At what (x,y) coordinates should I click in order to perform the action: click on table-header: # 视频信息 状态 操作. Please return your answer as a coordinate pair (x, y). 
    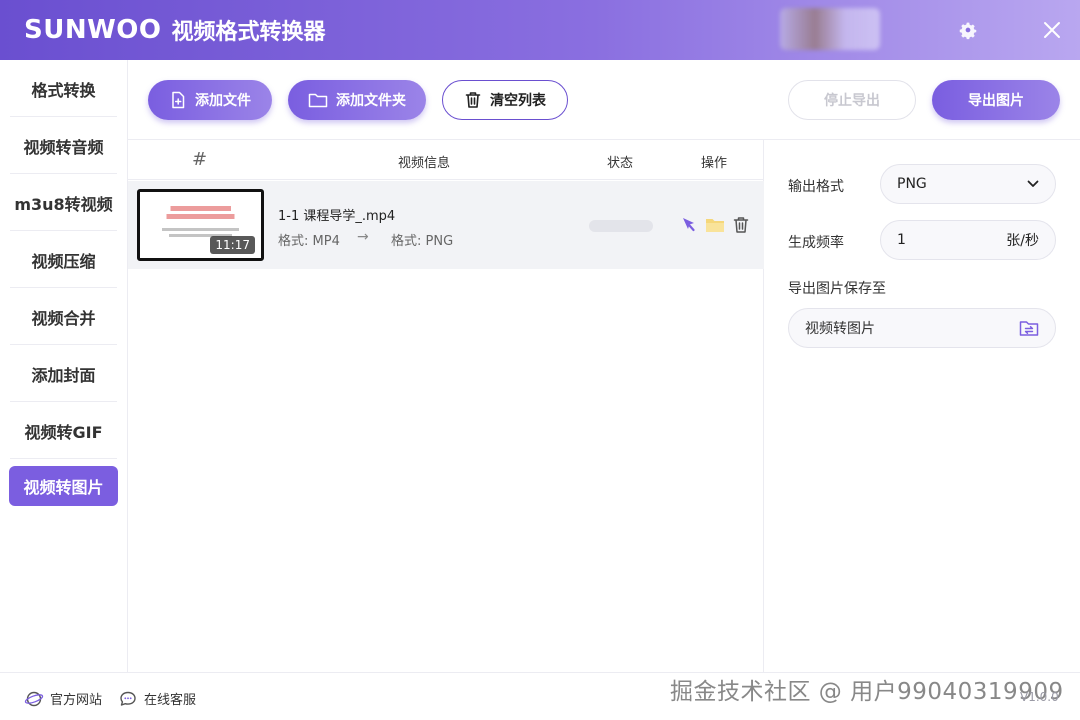
    Looking at the image, I should click on (445, 160).